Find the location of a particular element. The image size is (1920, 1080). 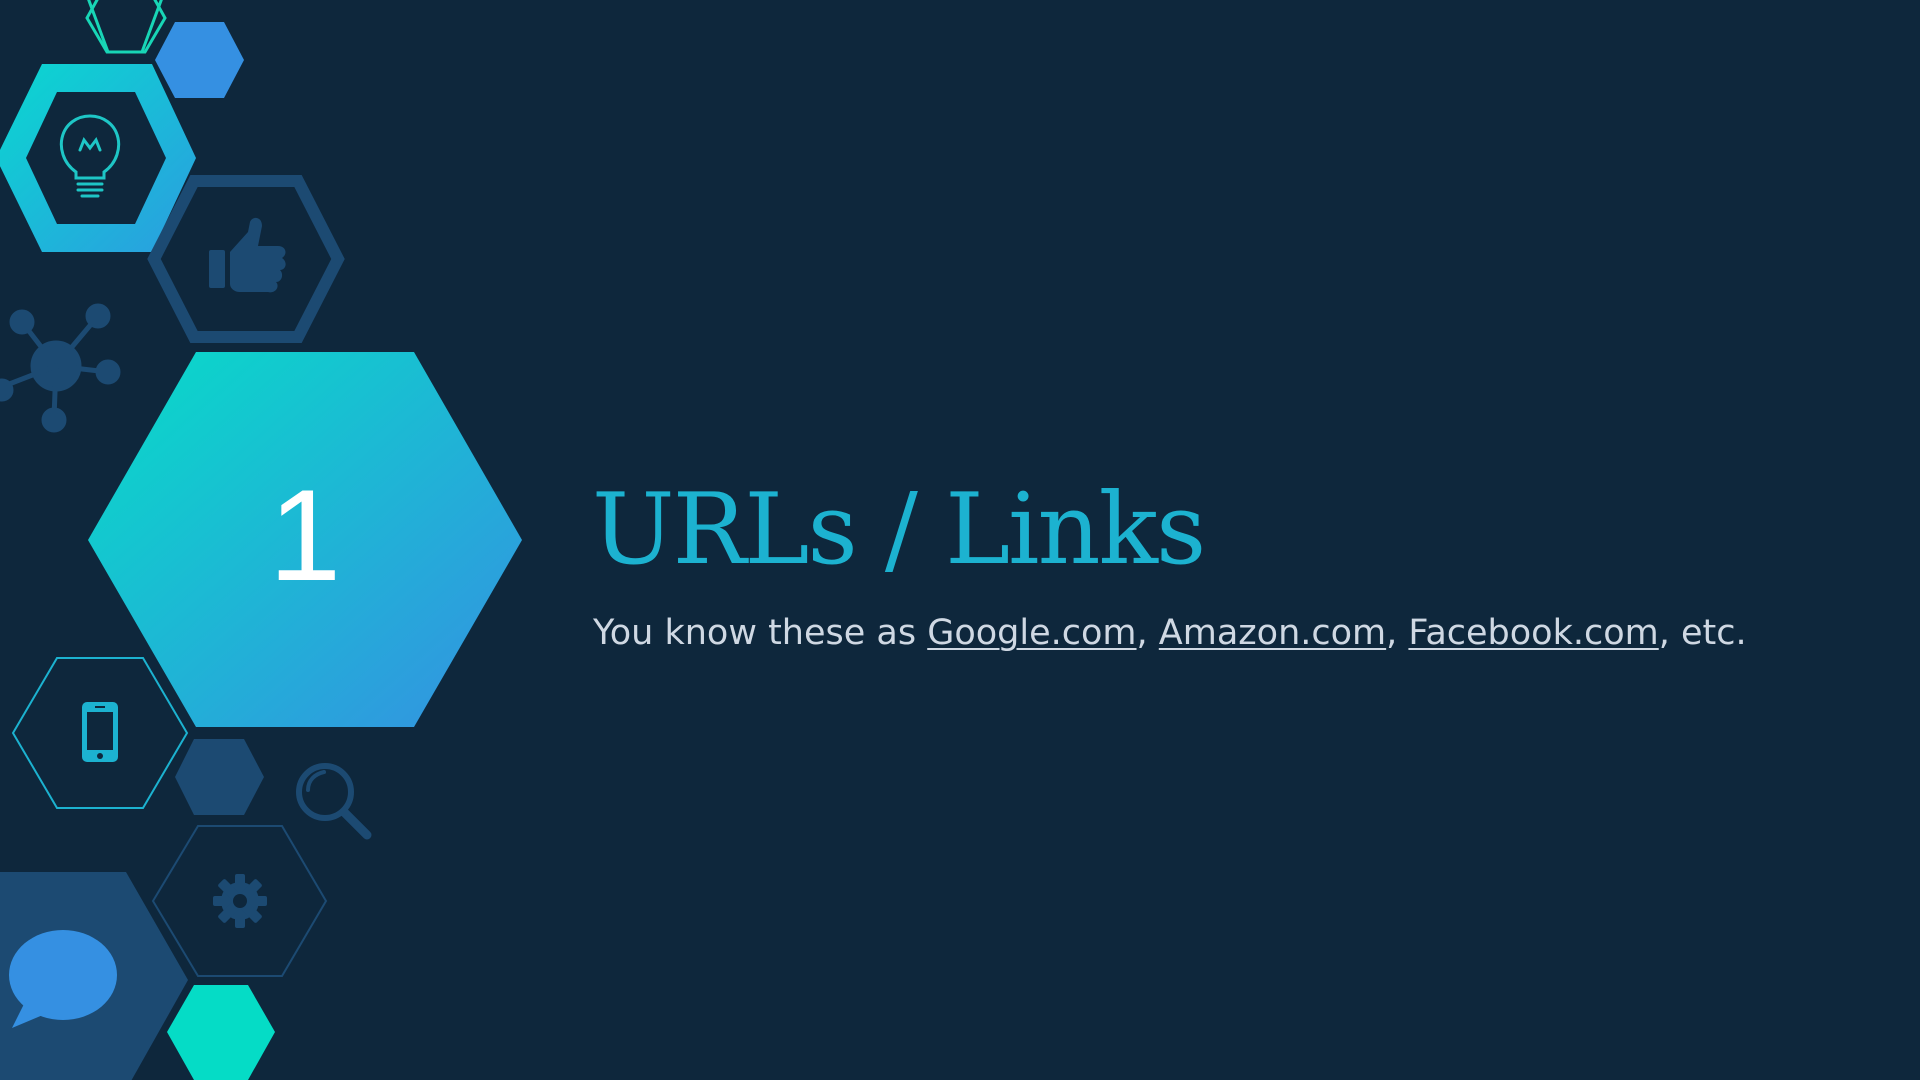

subtitle-prefix: You know these as is located at coordinates (760, 633).